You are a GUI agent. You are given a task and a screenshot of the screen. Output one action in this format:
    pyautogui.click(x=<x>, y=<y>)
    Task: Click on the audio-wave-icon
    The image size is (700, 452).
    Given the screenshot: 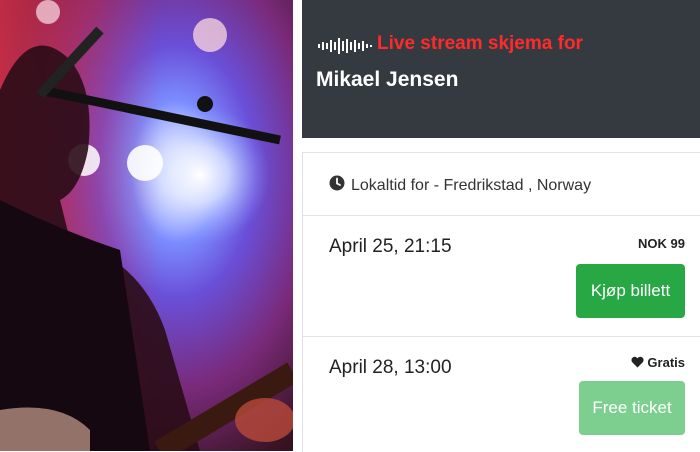 What is the action you would take?
    pyautogui.click(x=345, y=46)
    